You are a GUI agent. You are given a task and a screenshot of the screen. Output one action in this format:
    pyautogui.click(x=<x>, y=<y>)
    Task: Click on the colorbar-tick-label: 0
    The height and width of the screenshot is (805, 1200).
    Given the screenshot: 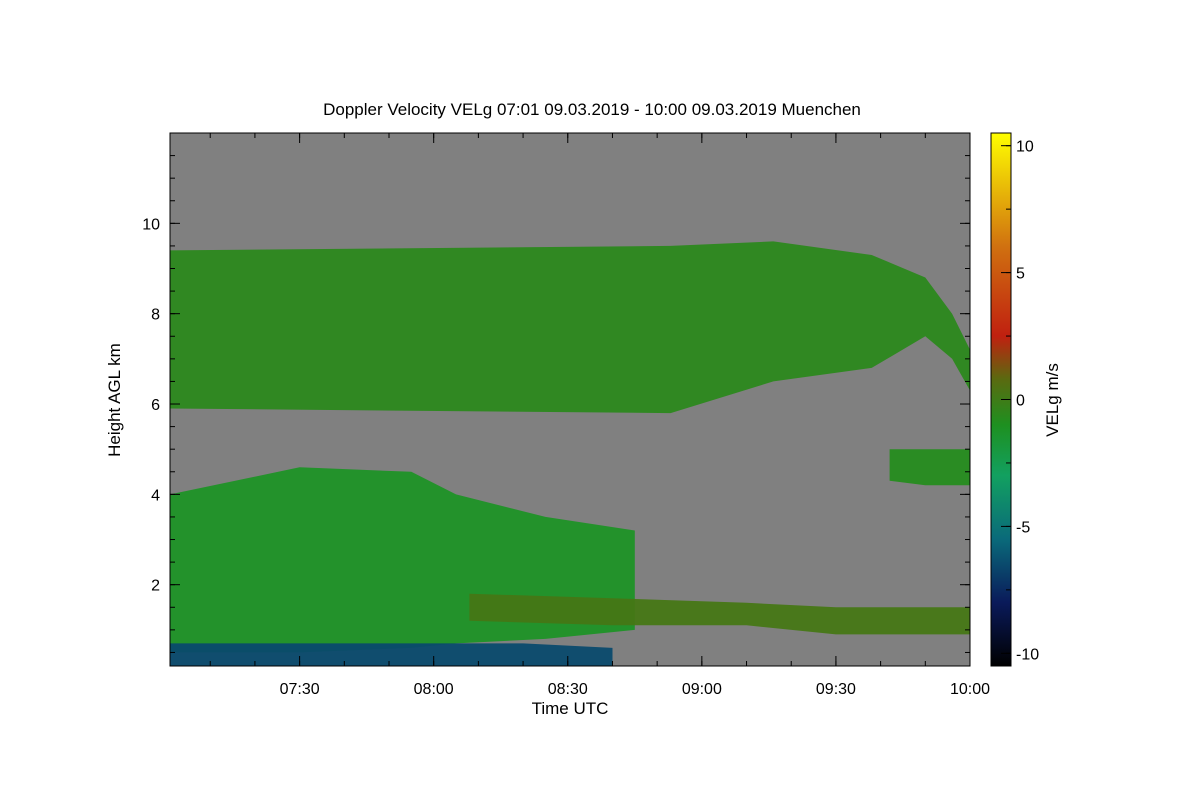 What is the action you would take?
    pyautogui.click(x=1020, y=401)
    